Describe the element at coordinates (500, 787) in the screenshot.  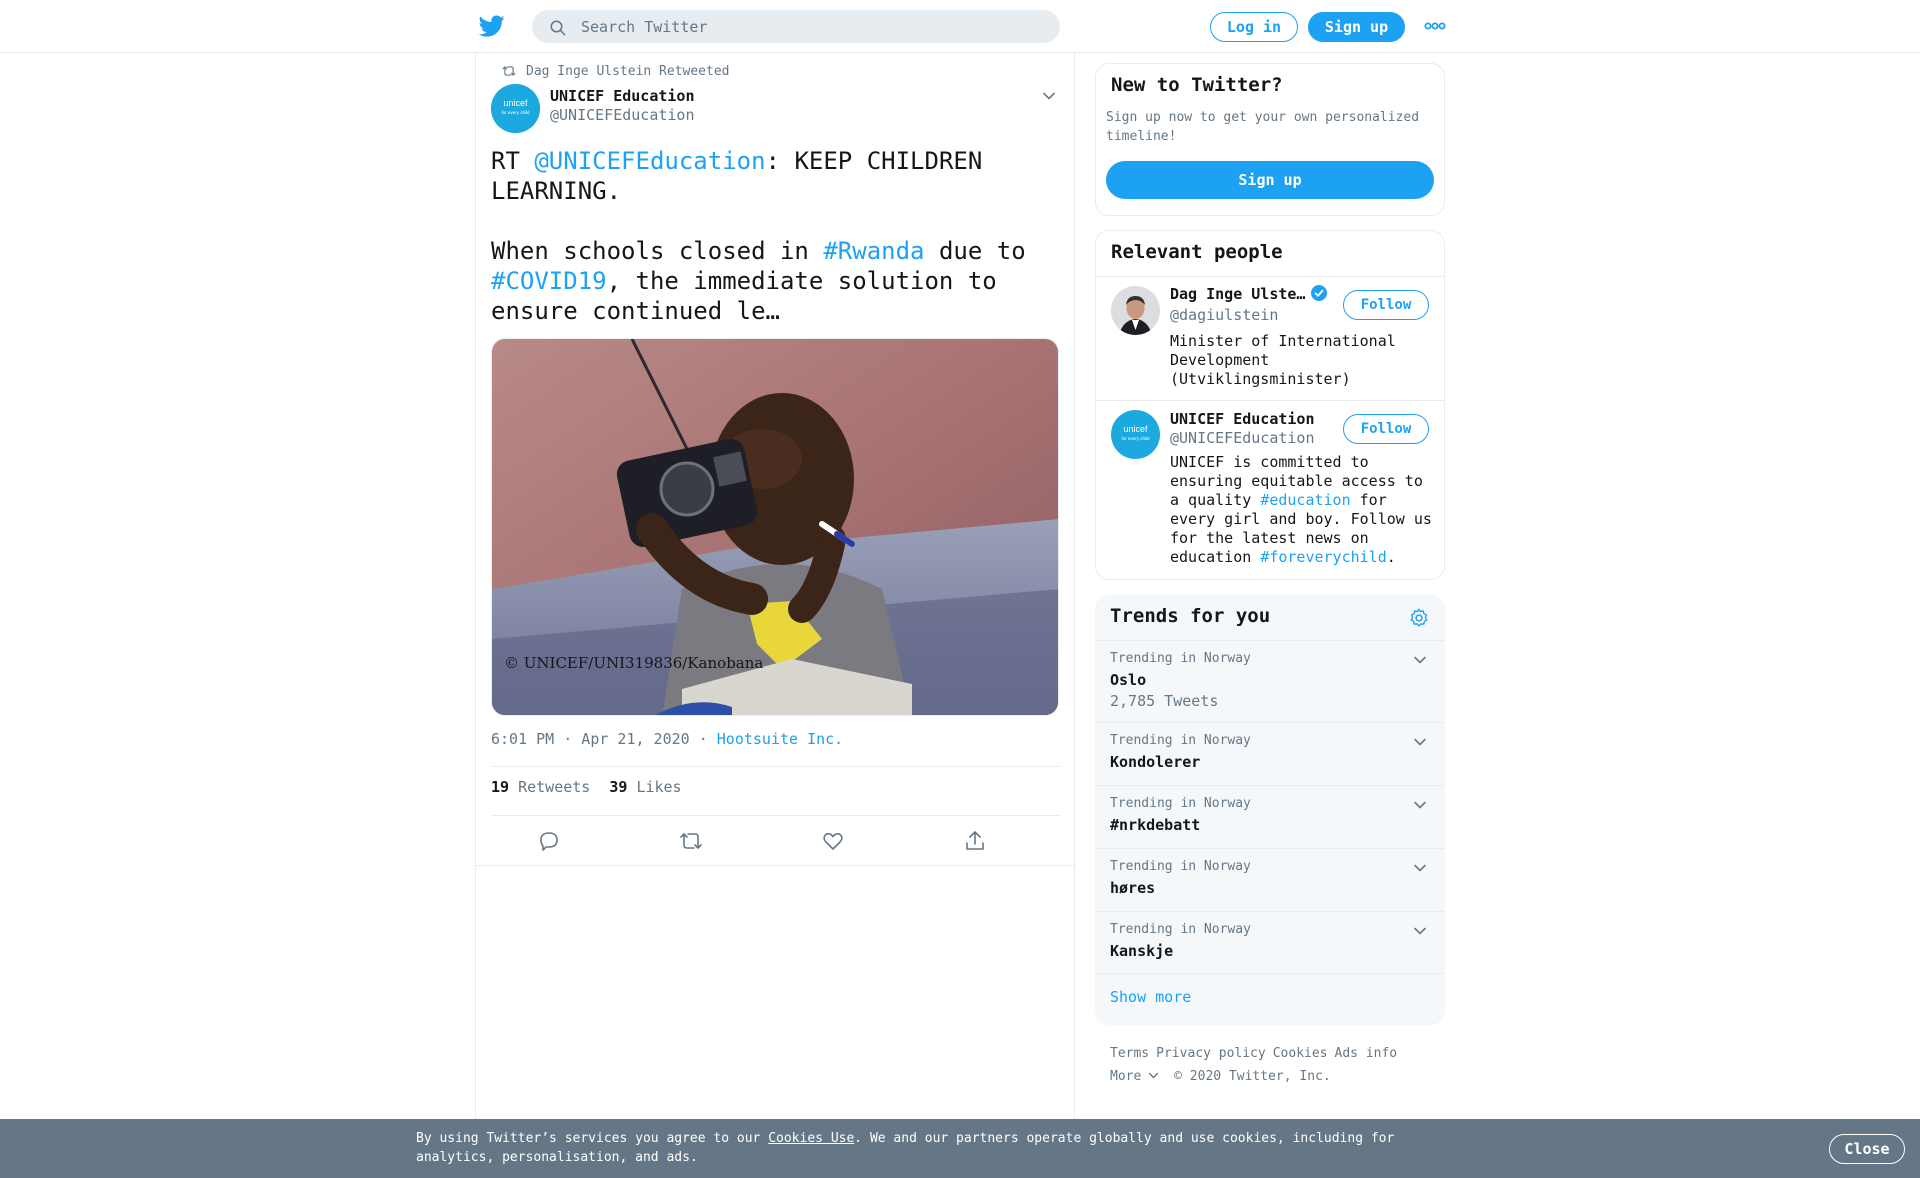
I see `retweets-count: 19` at that location.